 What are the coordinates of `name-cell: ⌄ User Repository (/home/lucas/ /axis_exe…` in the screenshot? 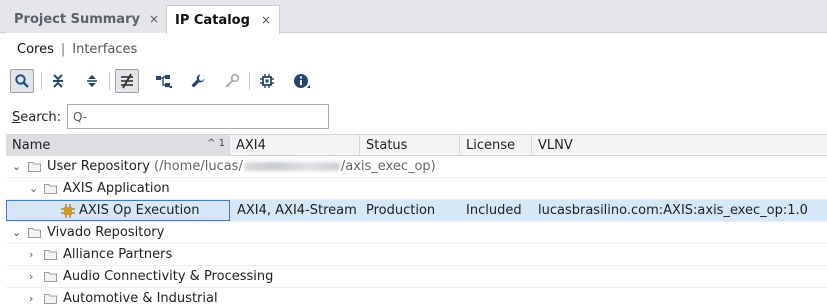 It's located at (221, 166).